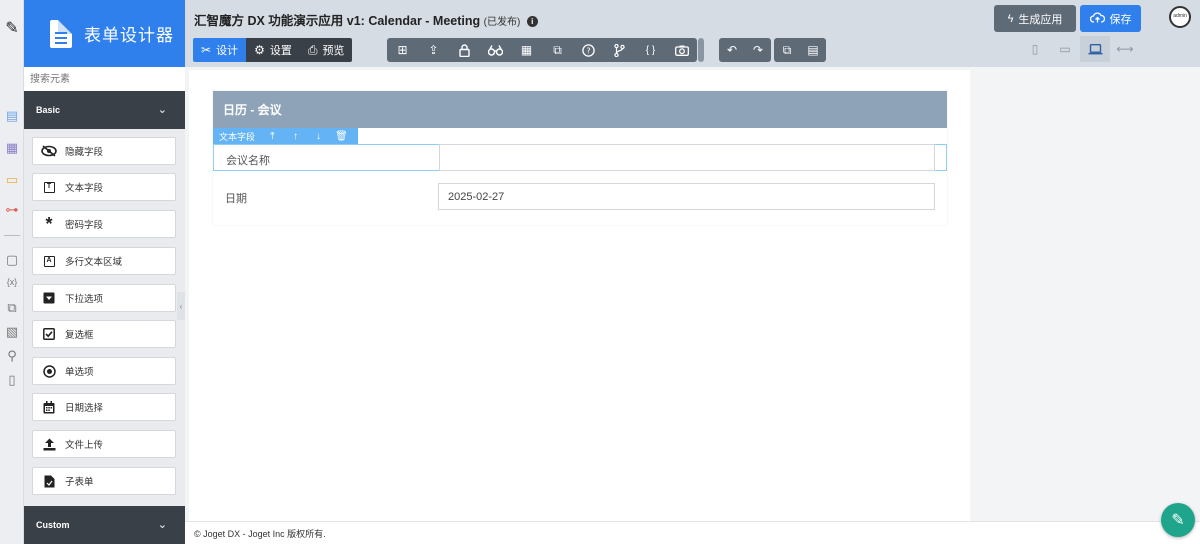 The image size is (1200, 544). I want to click on tab-design: ✂ 设计, so click(220, 50).